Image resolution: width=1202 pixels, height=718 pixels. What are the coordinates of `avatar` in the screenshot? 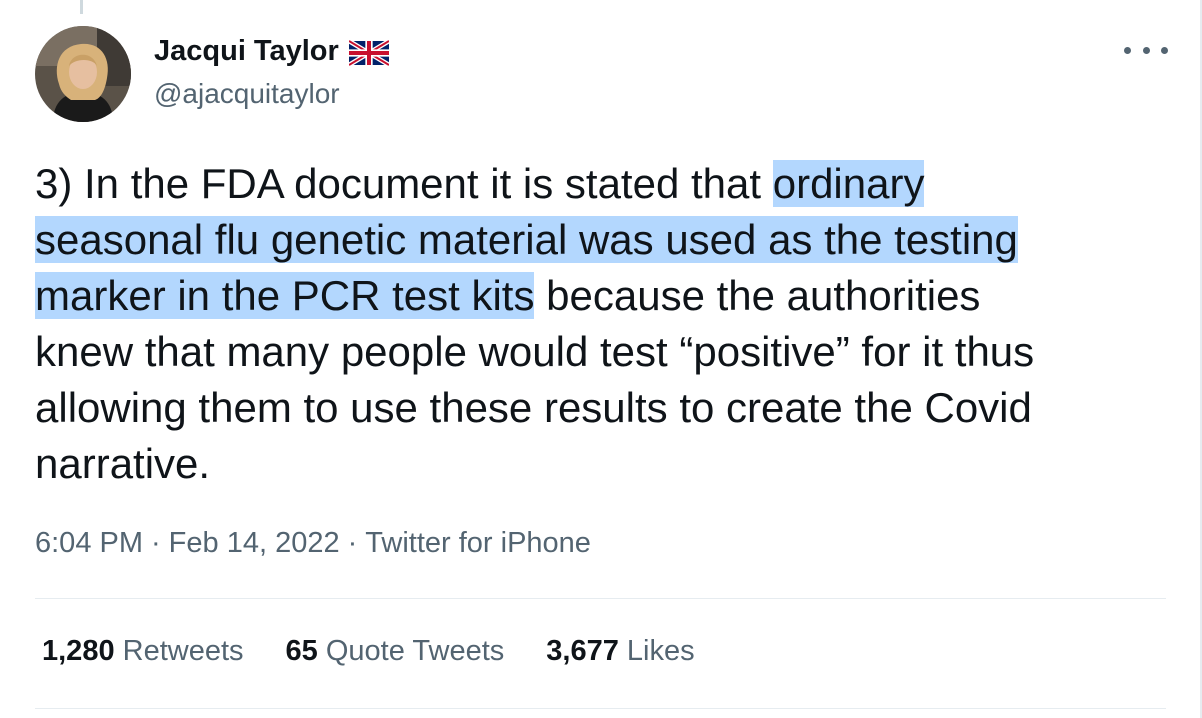 It's located at (83, 74).